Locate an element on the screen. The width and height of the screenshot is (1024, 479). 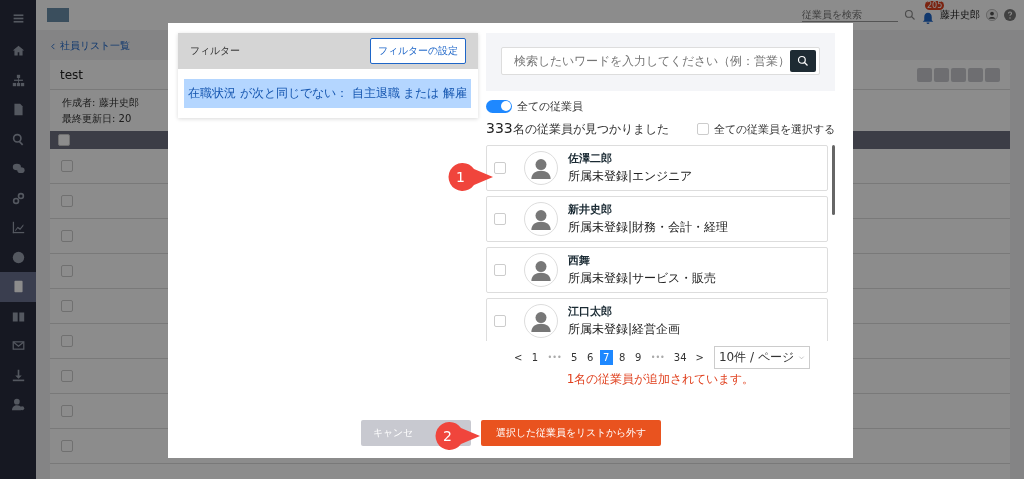
document-icon is located at coordinates (18, 110).